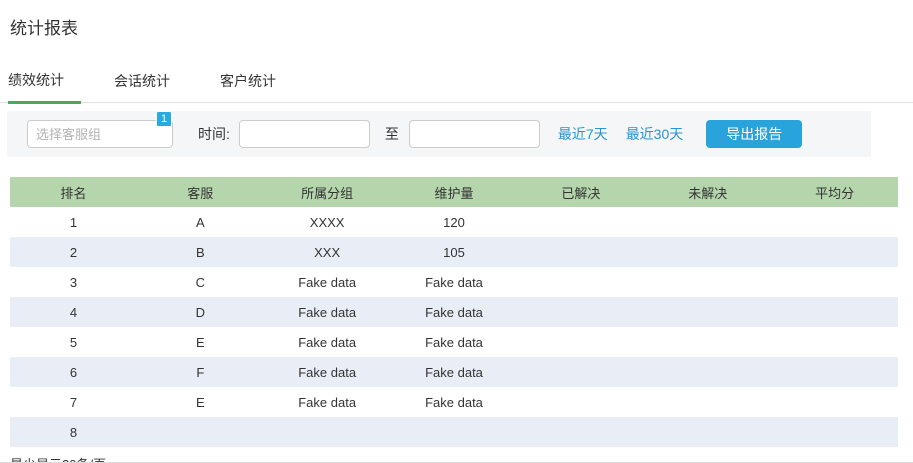  I want to click on table-row: 2 B XXX 105, so click(454, 252).